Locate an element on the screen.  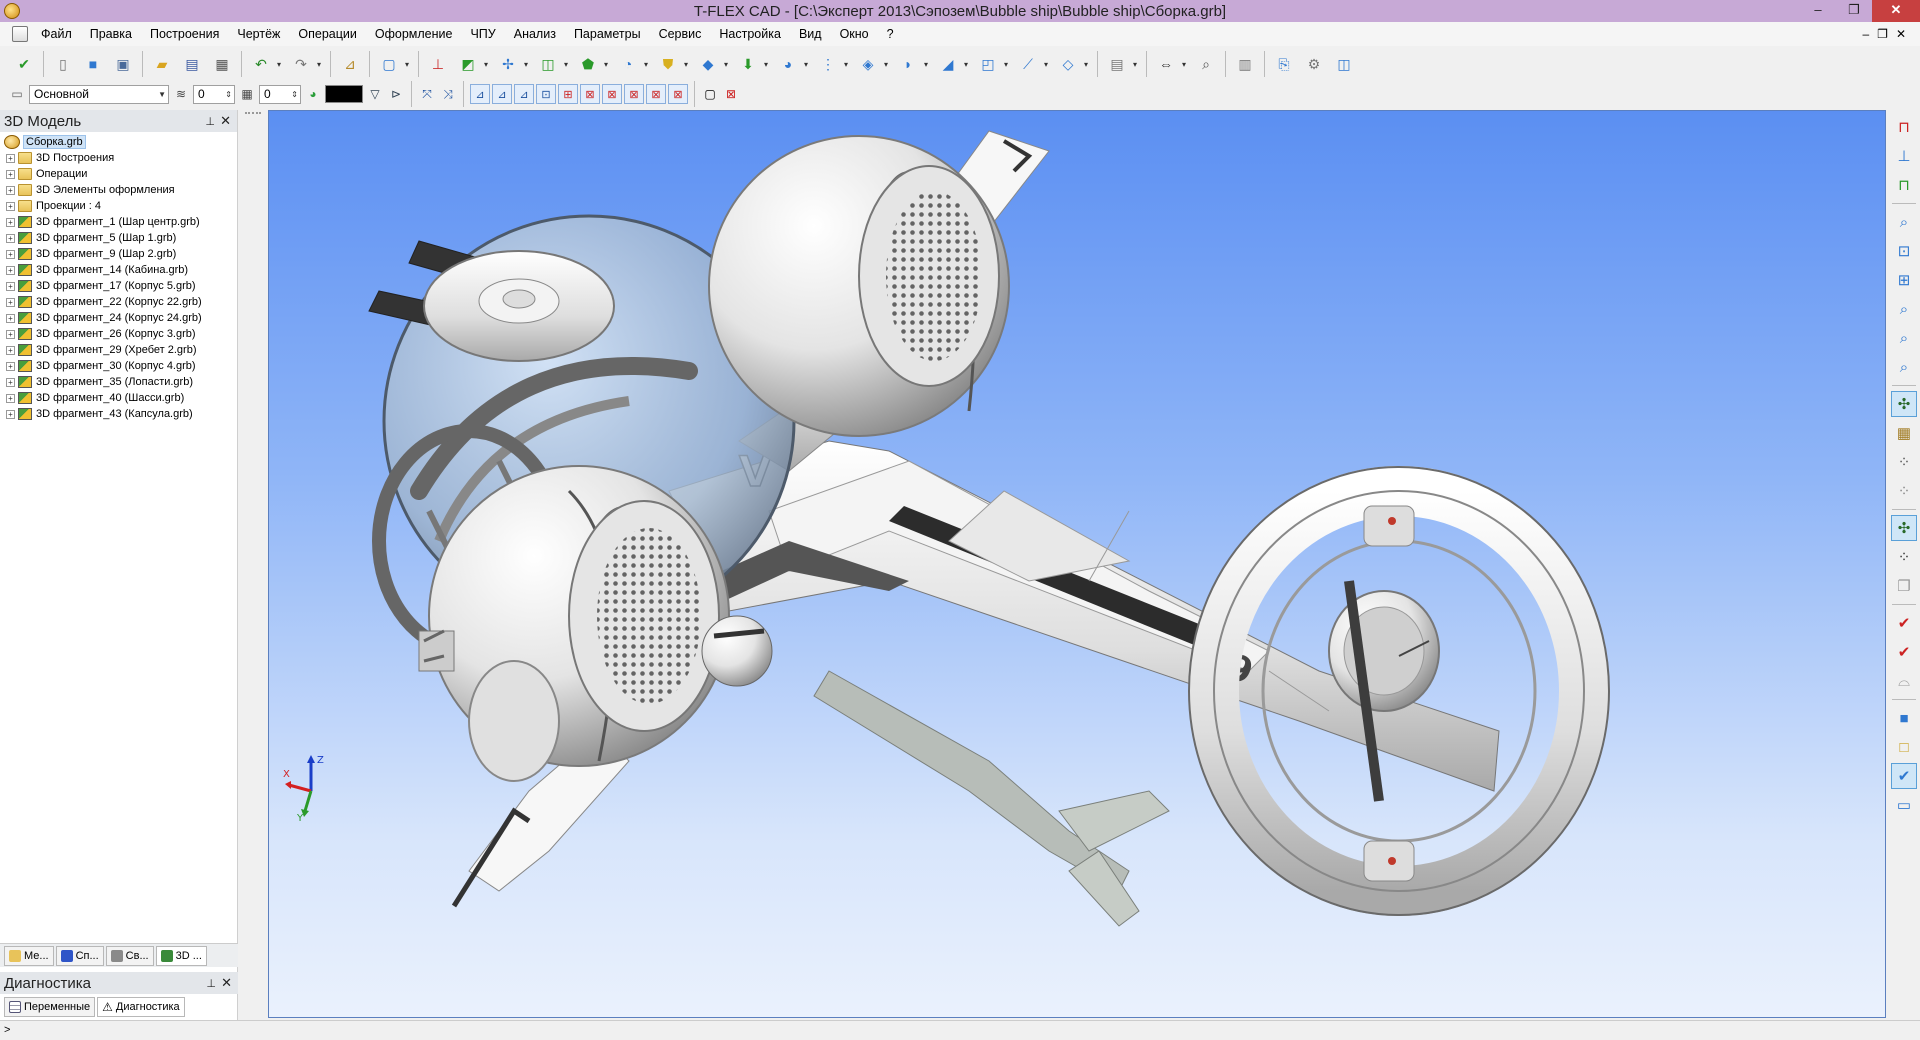
copy-icon: ❐ is located at coordinates (1904, 586).